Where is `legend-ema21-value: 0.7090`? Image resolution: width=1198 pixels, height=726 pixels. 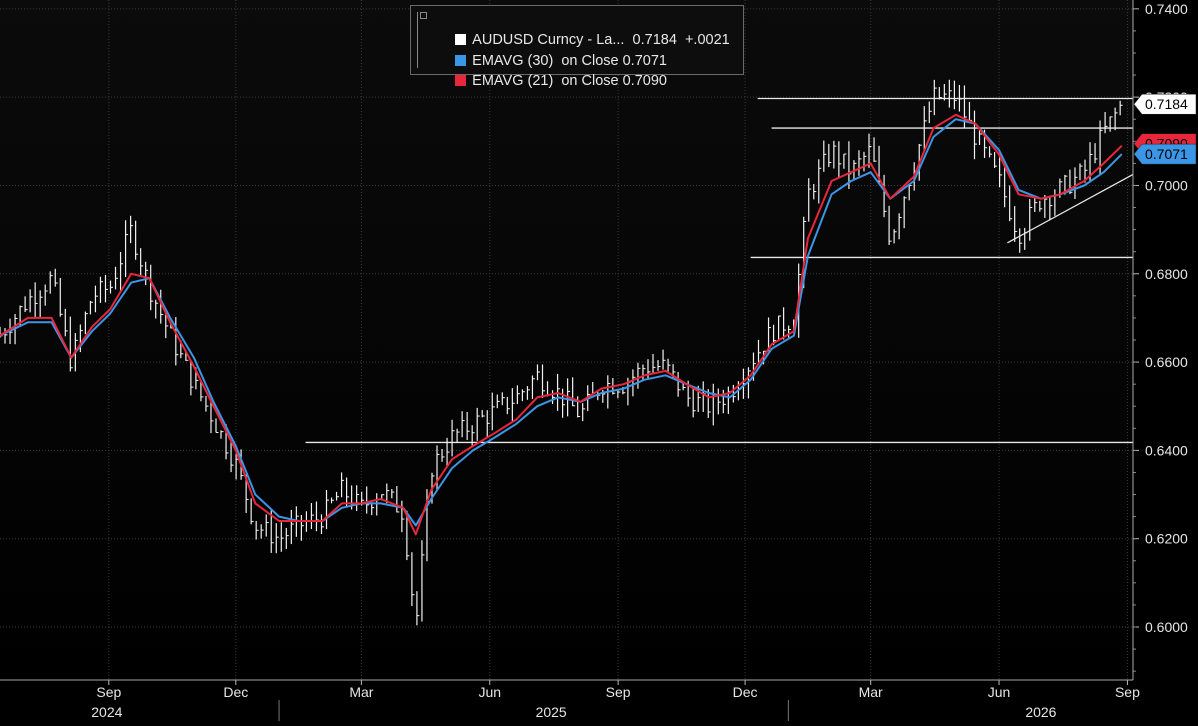
legend-ema21-value: 0.7090 is located at coordinates (644, 81).